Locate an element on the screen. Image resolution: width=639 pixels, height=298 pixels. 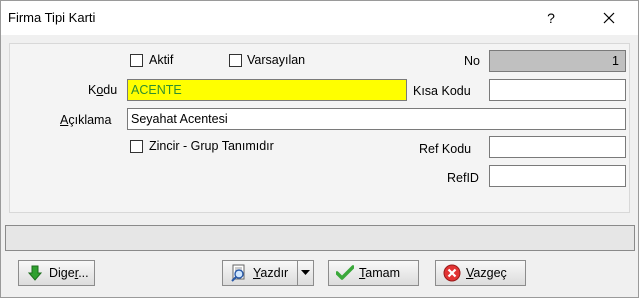
zincir-grup-checkbox is located at coordinates (136, 146).